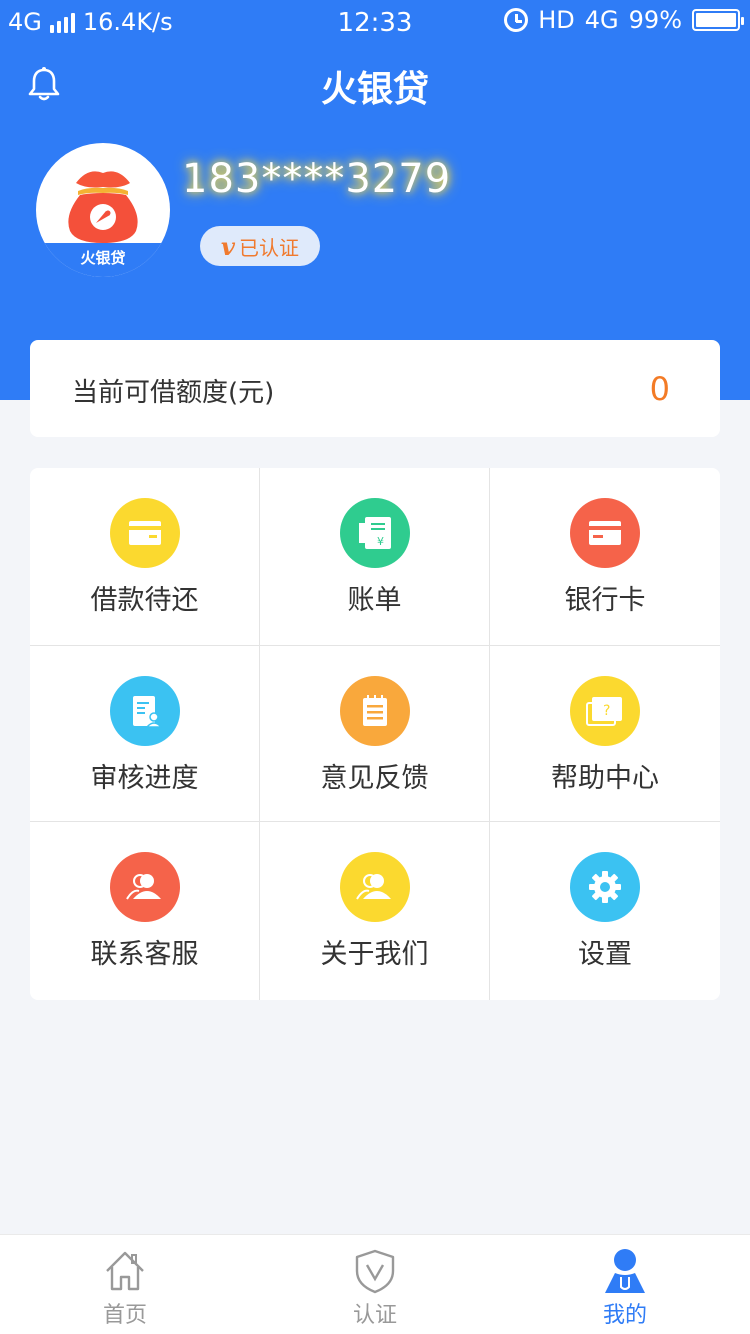 The width and height of the screenshot is (750, 1334). Describe the element at coordinates (605, 778) in the screenshot. I see `menu-label: 帮助中心` at that location.